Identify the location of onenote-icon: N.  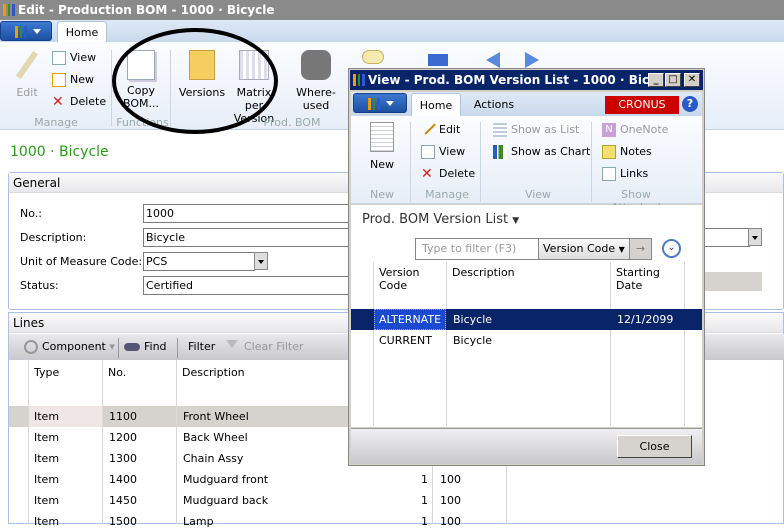
(609, 130).